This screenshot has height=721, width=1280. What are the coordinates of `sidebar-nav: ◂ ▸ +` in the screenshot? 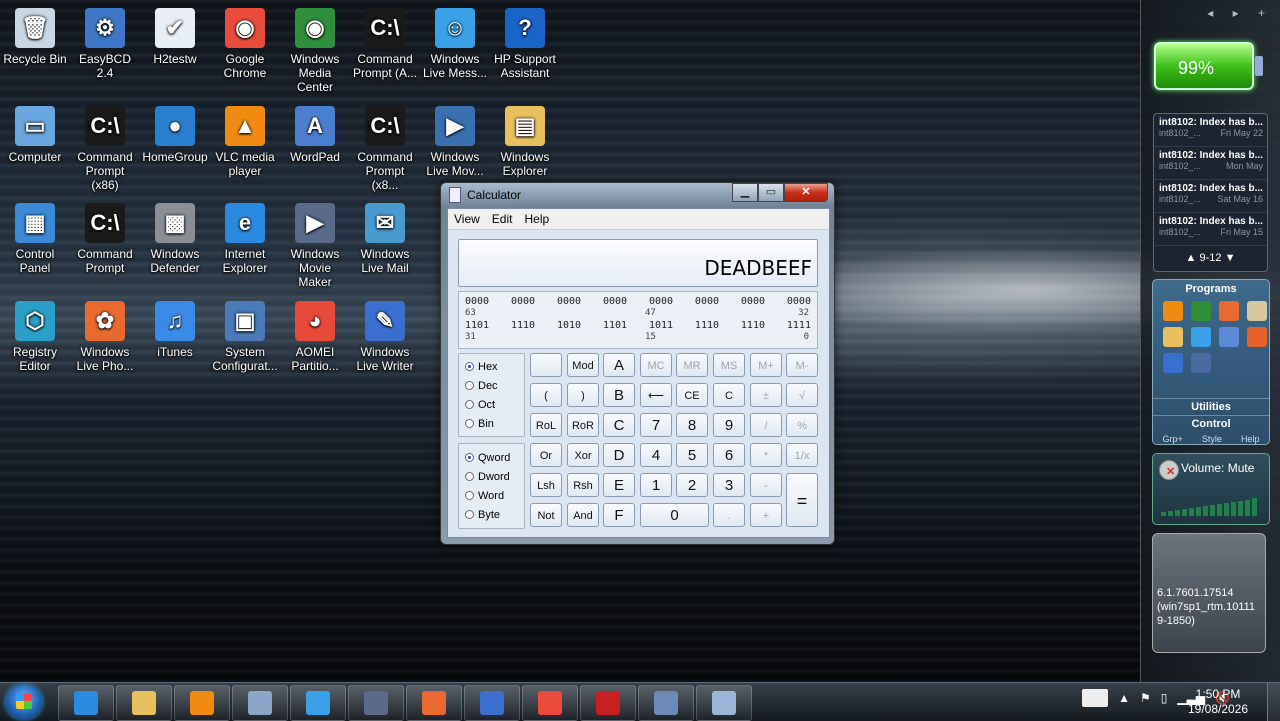 It's located at (1240, 13).